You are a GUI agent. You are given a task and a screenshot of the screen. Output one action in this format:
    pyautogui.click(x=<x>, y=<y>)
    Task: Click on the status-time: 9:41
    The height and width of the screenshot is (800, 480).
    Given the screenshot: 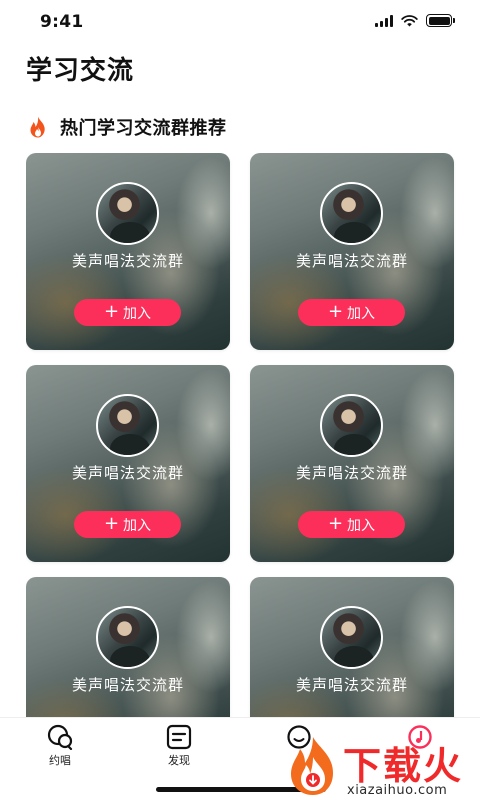 What is the action you would take?
    pyautogui.click(x=62, y=22)
    